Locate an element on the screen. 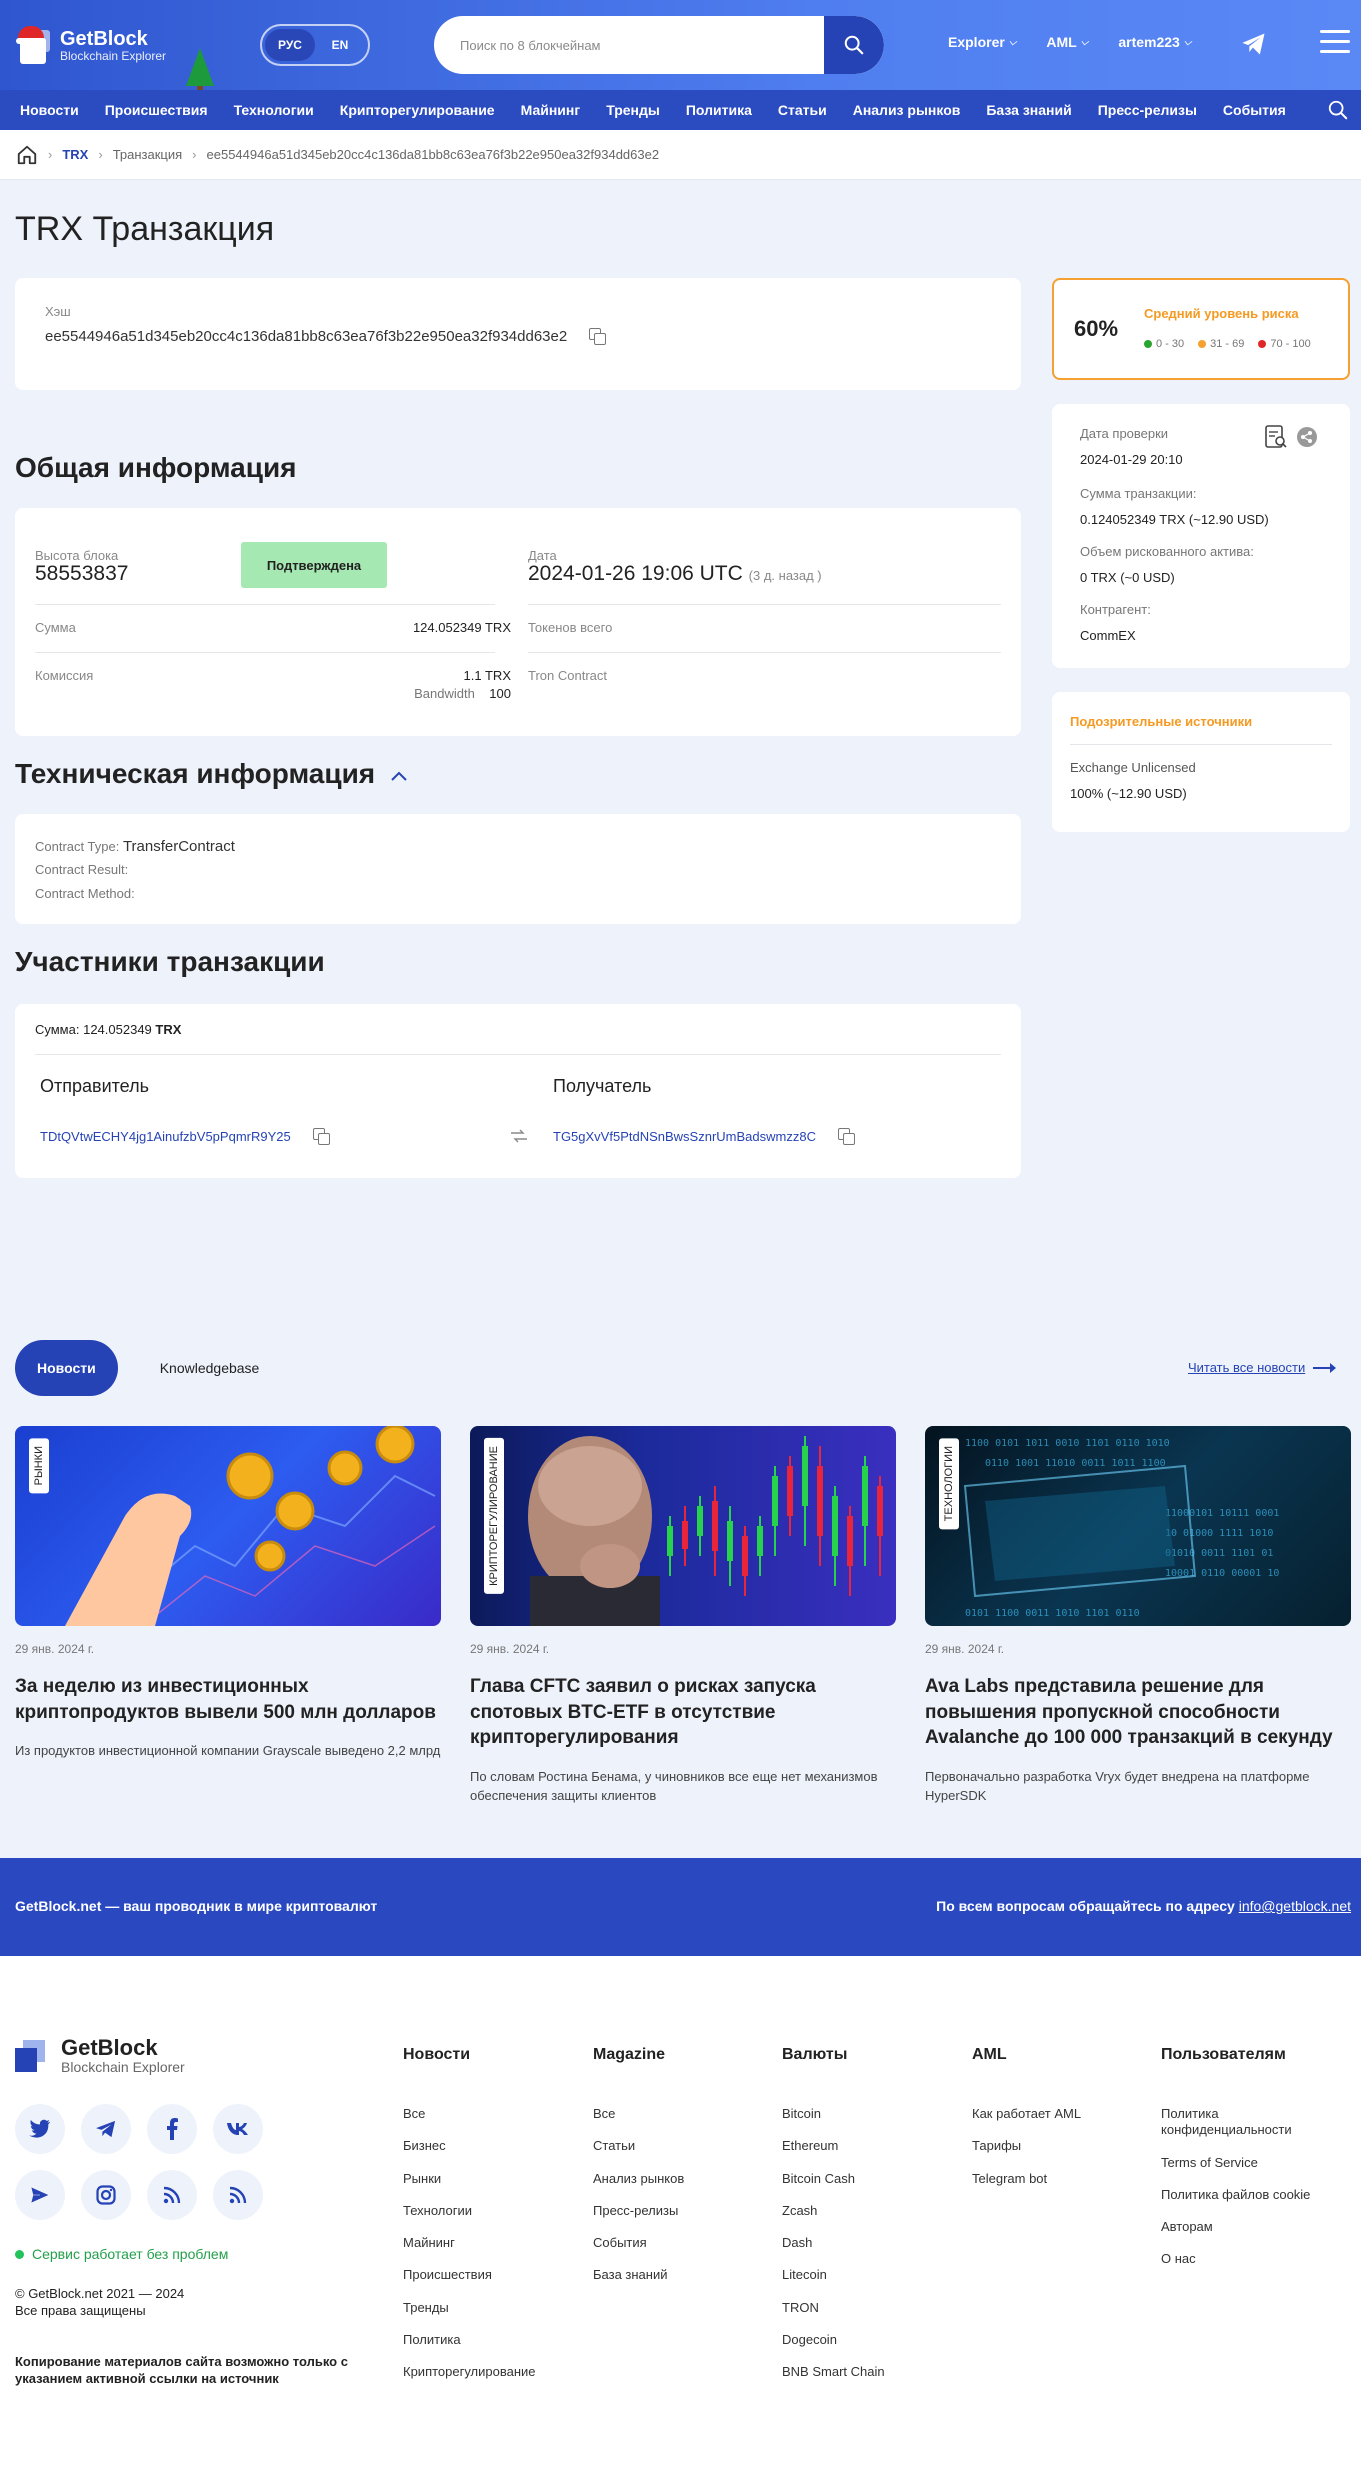  footer-link: Происшествия is located at coordinates (469, 2275).